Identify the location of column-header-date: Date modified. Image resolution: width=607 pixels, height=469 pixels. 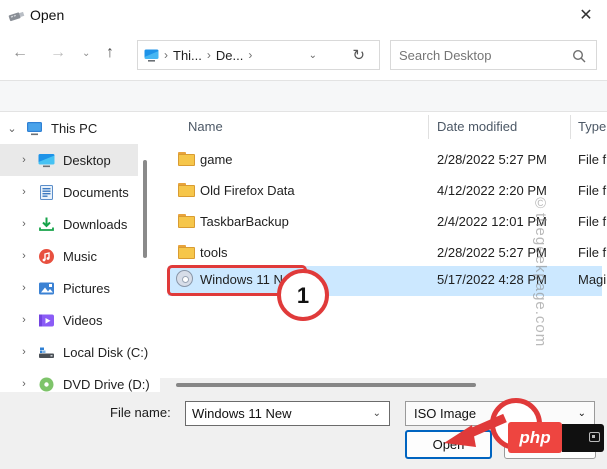
(477, 126).